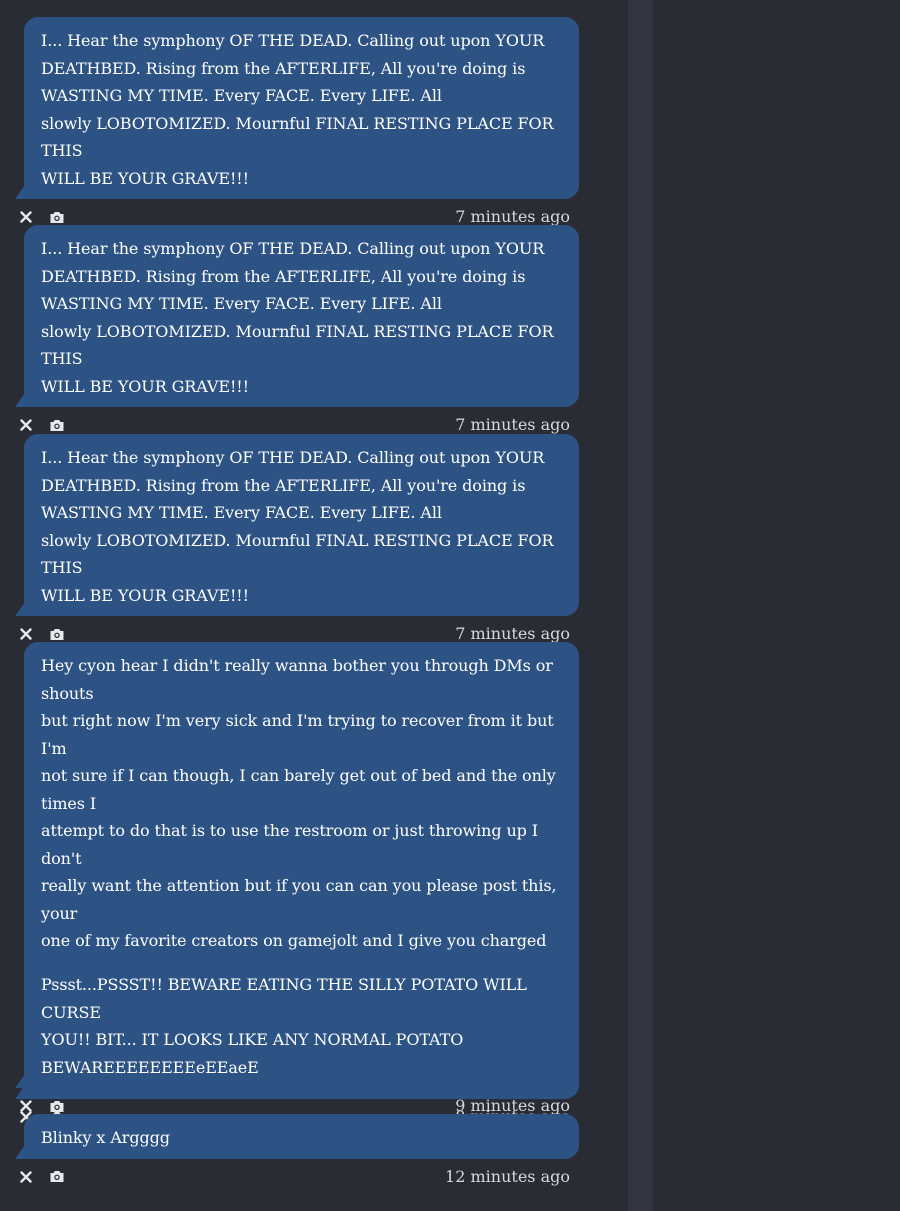  Describe the element at coordinates (290, 1177) in the screenshot. I see `message-meta: 12 minutes ago` at that location.